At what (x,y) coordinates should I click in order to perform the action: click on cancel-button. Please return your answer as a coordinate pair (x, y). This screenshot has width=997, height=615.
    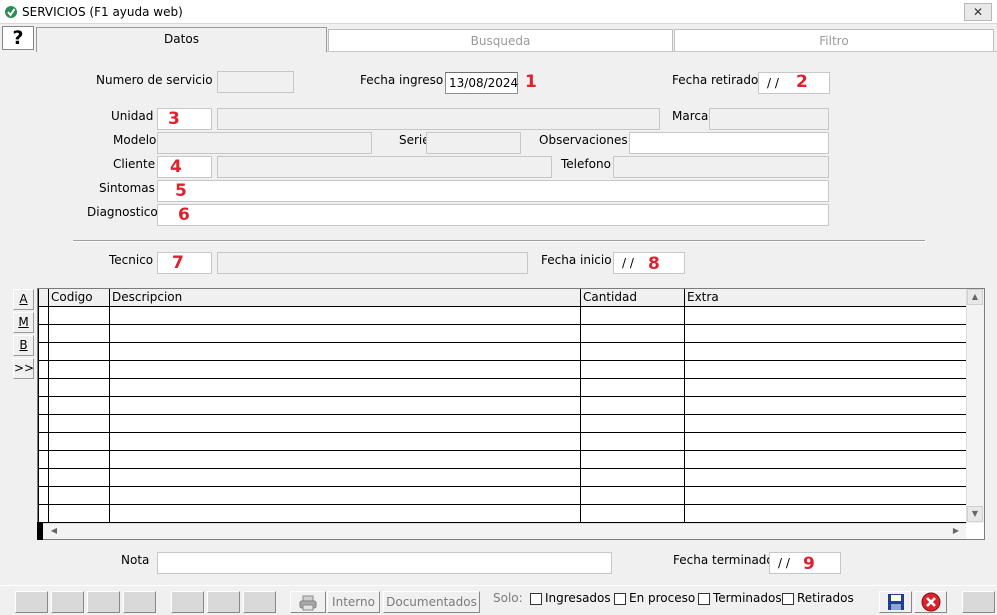
    Looking at the image, I should click on (930, 602).